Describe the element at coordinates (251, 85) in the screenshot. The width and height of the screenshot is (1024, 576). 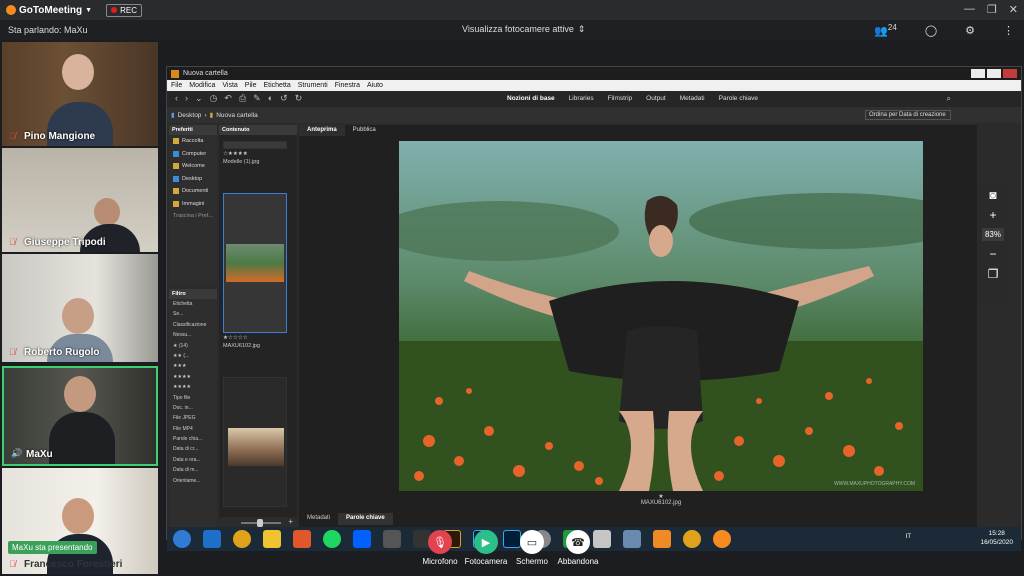
I see `menu-stacks: Pile` at that location.